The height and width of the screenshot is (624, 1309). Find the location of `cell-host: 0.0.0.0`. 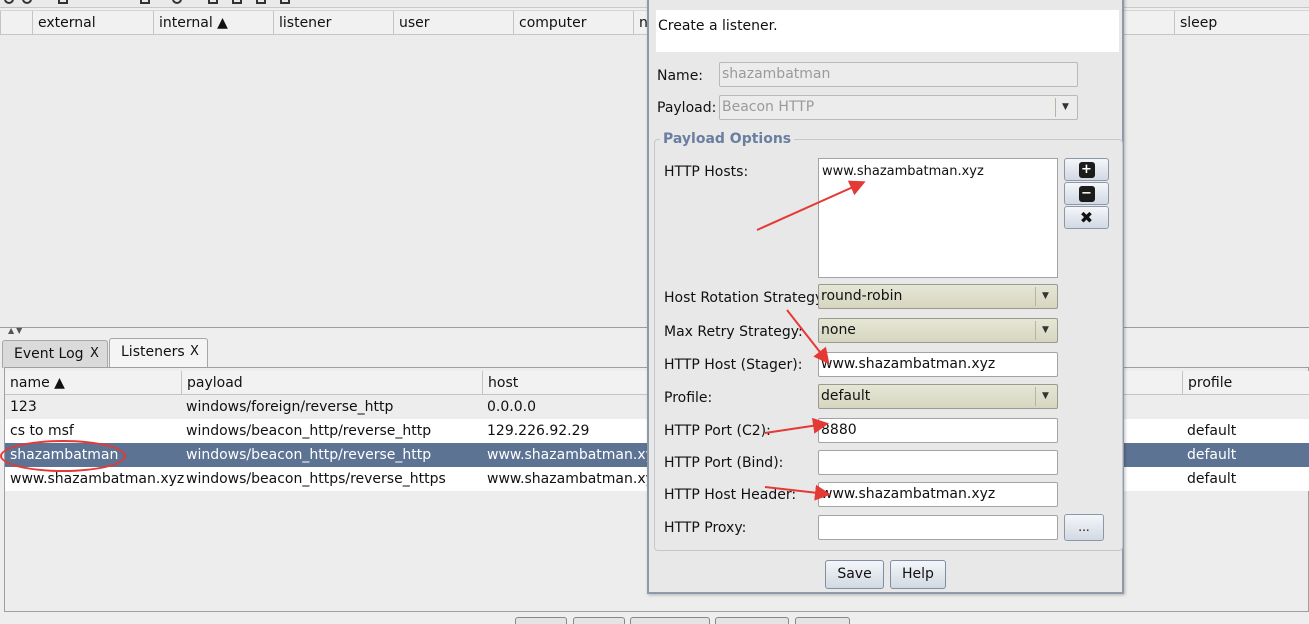

cell-host: 0.0.0.0 is located at coordinates (511, 407).